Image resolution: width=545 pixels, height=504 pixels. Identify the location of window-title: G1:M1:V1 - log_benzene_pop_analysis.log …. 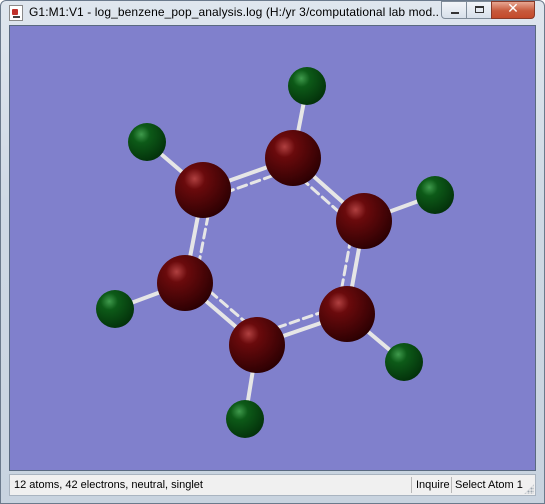
(234, 12).